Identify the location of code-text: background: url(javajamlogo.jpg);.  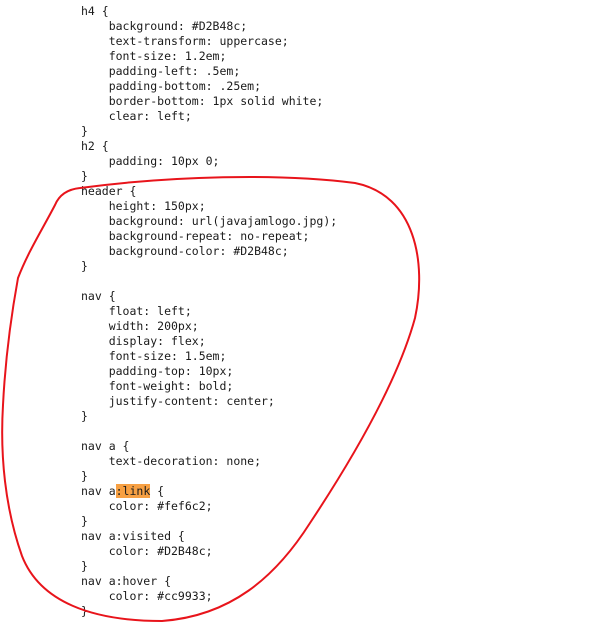
(209, 221).